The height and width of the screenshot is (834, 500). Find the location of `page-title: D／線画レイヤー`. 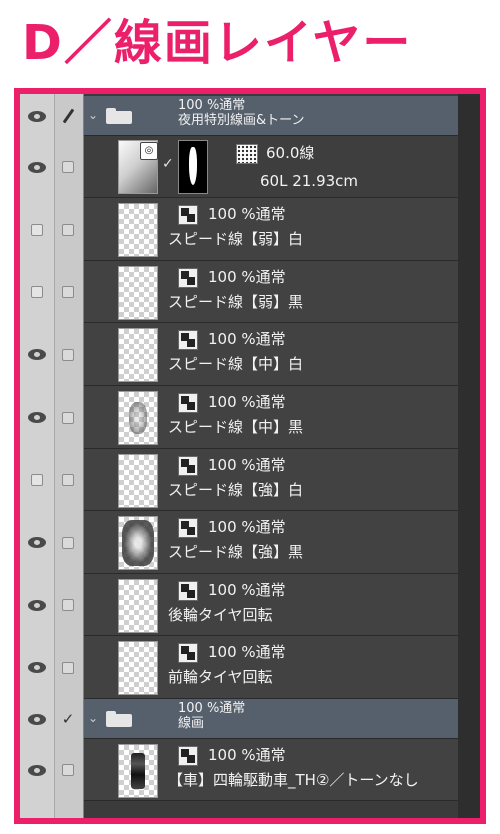

page-title: D／線画レイヤー is located at coordinates (217, 43).